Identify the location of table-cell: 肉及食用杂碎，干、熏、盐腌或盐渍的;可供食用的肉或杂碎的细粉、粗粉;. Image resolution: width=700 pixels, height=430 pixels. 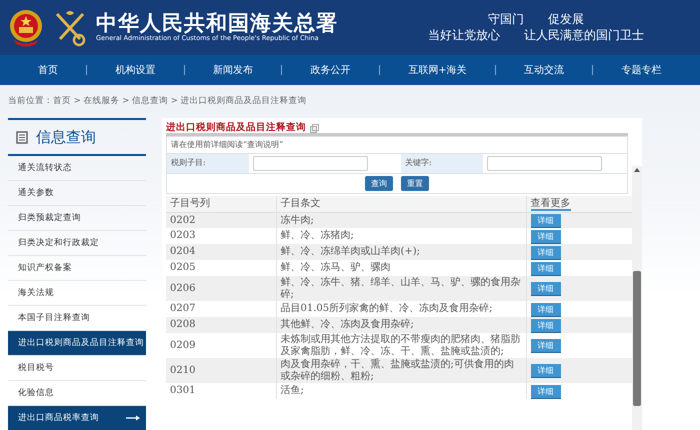
(401, 370).